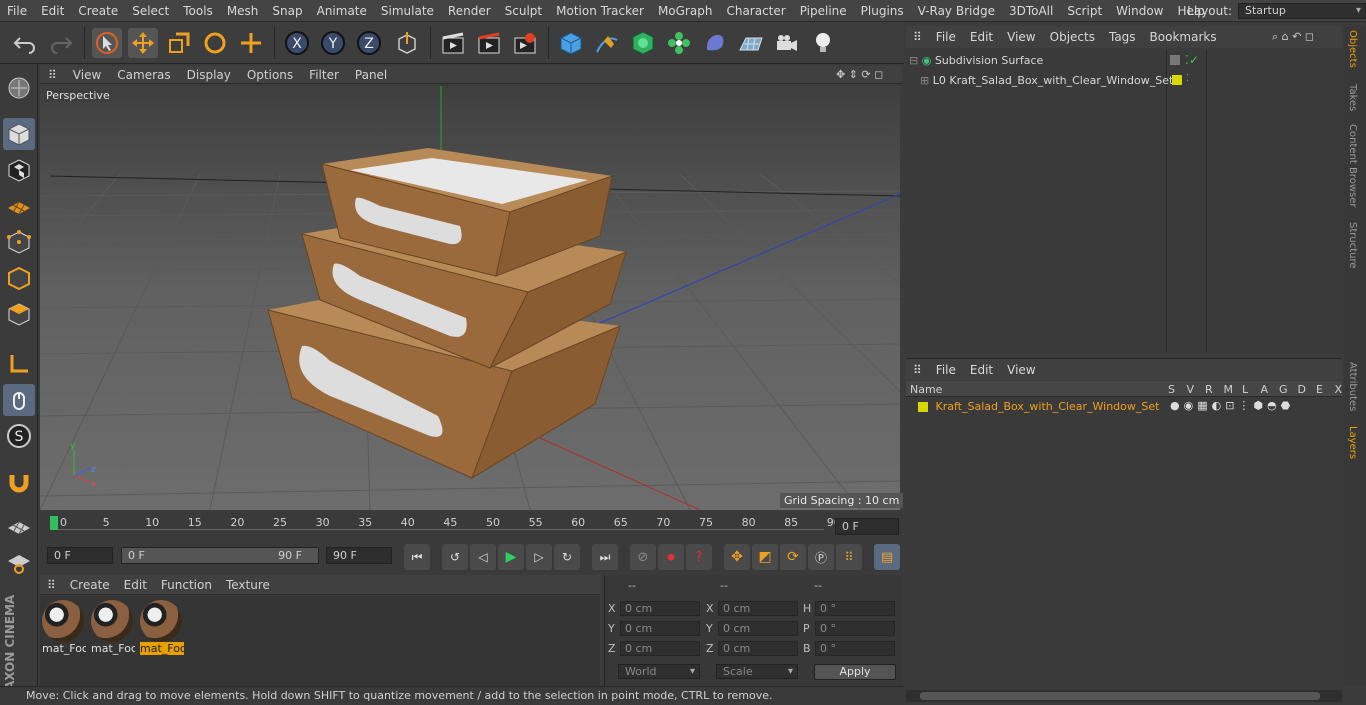  What do you see at coordinates (417, 557) in the screenshot?
I see `goto-start-icon: ⏮` at bounding box center [417, 557].